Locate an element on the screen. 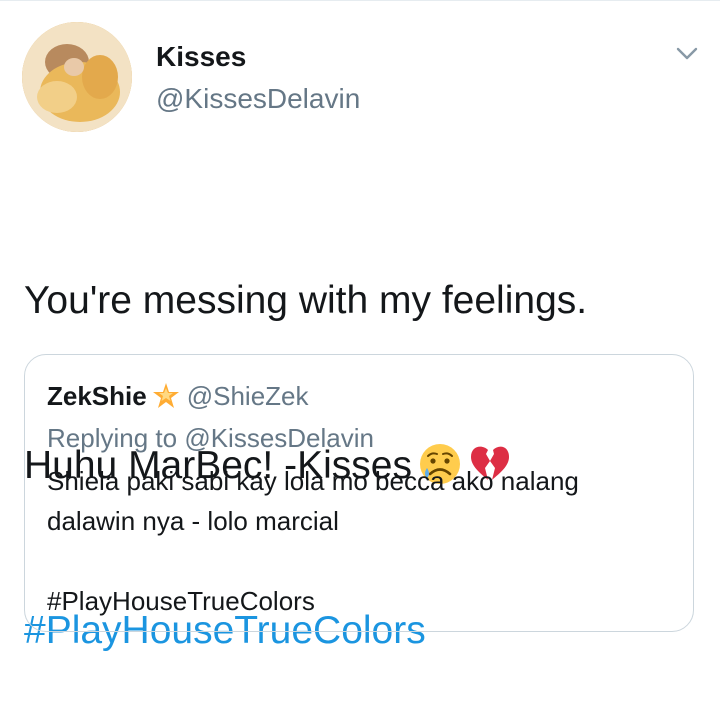  tweet-line-1: You're messing with my feelings. is located at coordinates (306, 300).